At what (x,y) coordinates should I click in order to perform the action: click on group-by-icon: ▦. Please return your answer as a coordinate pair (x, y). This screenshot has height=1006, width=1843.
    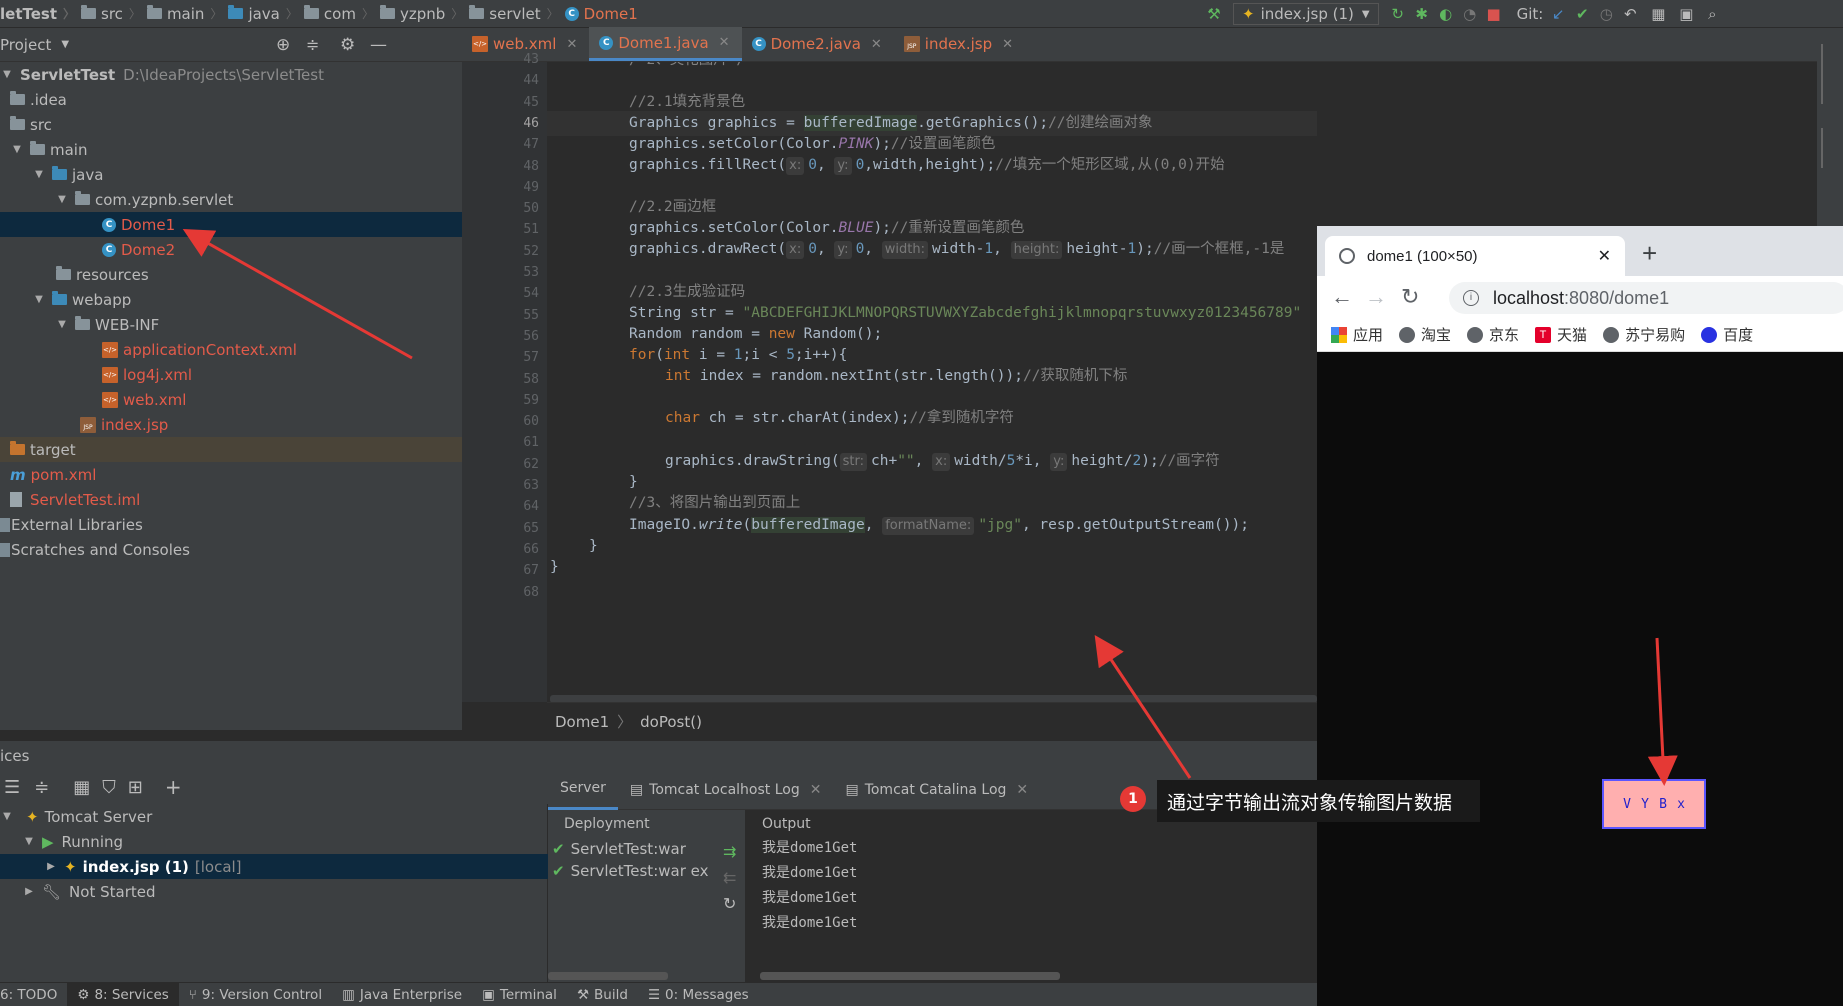
    Looking at the image, I should click on (81, 787).